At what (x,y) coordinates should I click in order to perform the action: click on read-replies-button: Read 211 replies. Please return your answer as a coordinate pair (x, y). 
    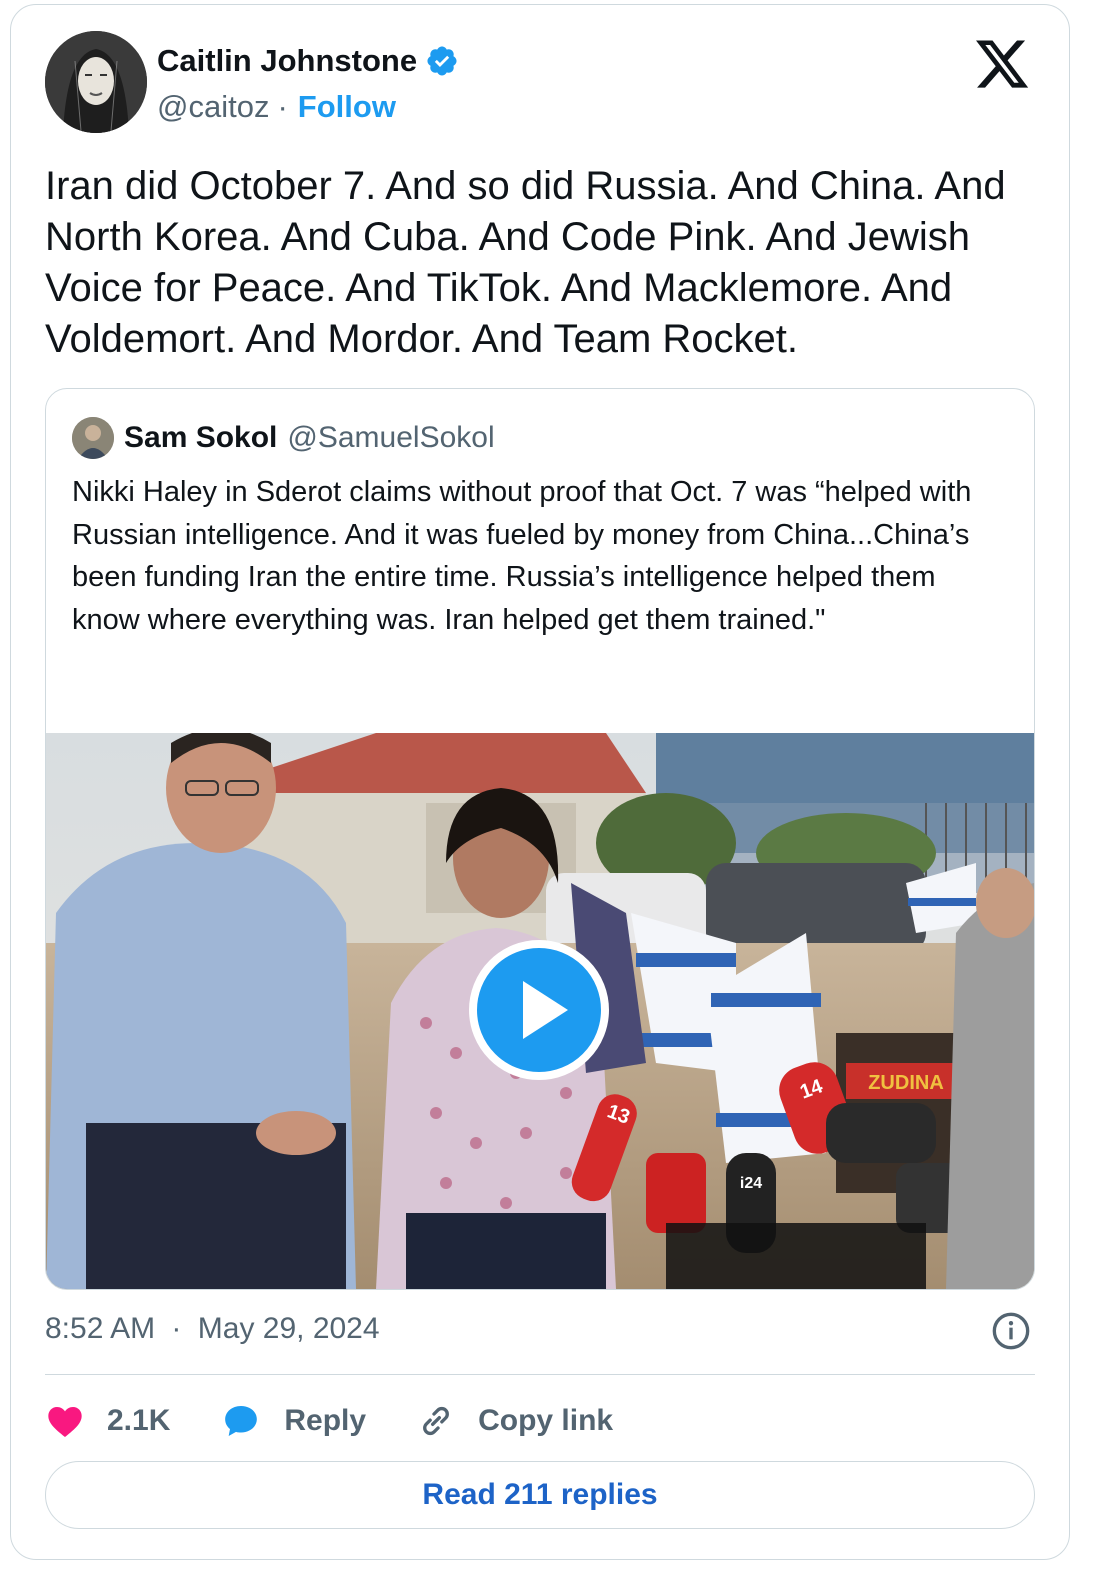
    Looking at the image, I should click on (540, 1495).